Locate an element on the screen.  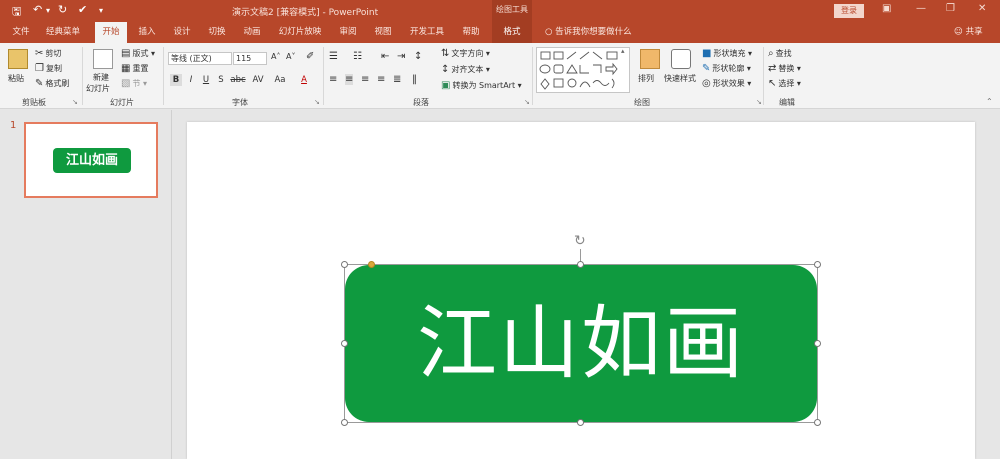
shrink-font-icon: A˅ is located at coordinates (290, 56).